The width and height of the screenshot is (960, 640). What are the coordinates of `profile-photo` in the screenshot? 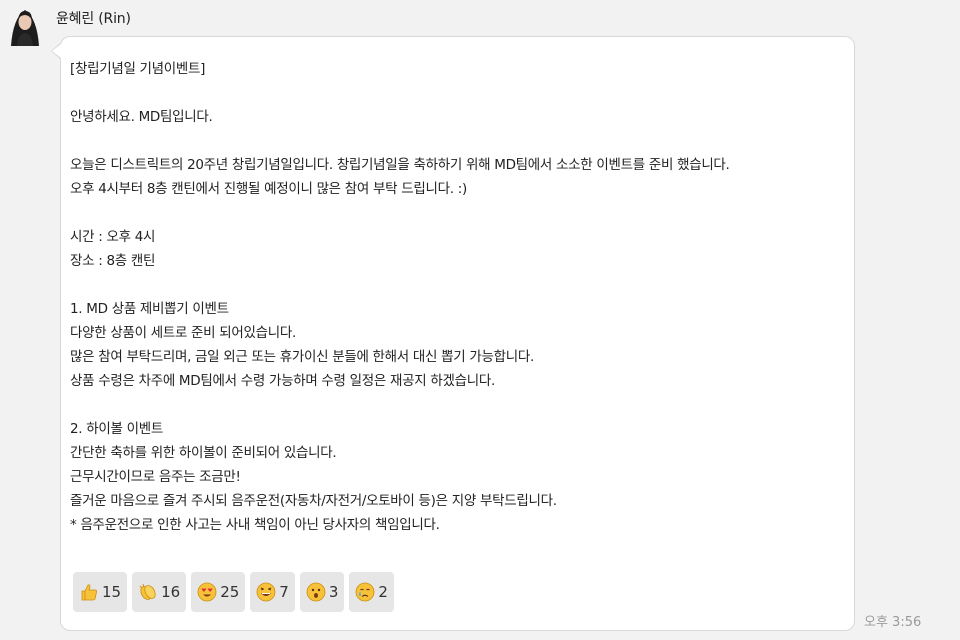 It's located at (25, 25).